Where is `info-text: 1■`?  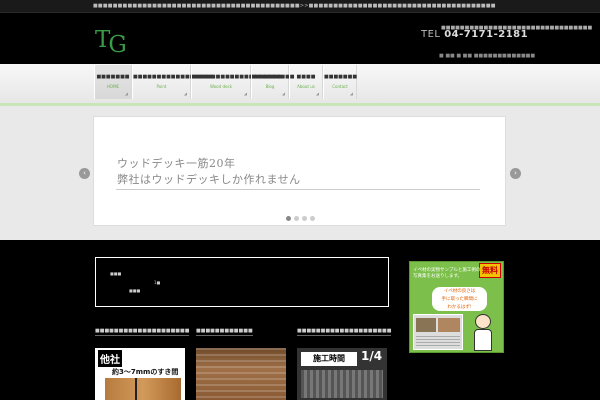
info-text: 1■ is located at coordinates (157, 282).